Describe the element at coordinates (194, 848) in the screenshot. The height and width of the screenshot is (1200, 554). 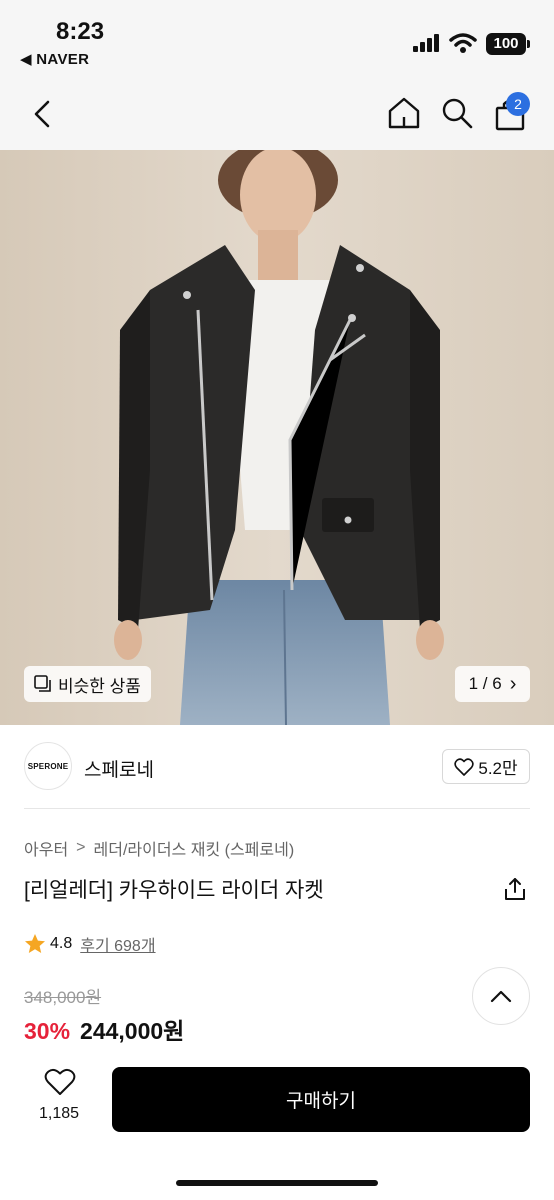
I see `breadcrumb-subcategory: 레더/라이더스 재킷 (스페로네)` at that location.